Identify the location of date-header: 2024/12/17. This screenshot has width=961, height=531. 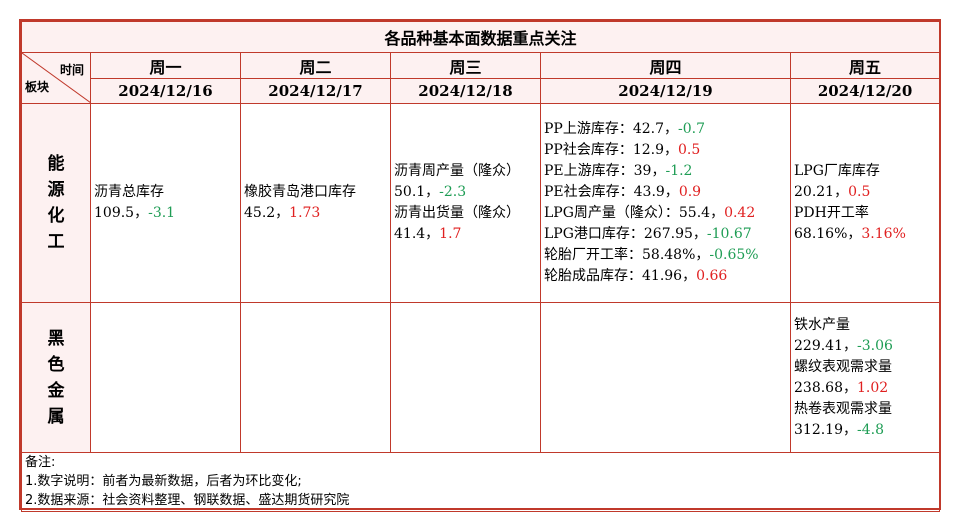
(315, 91).